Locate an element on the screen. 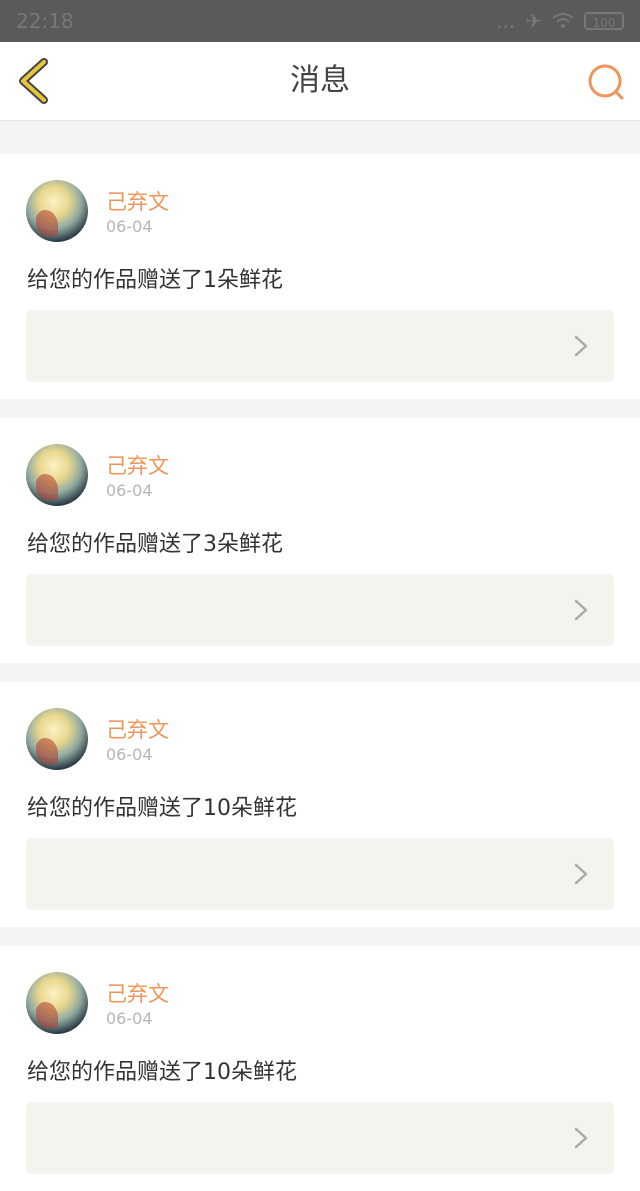  status-icons: ... ✈ 100 is located at coordinates (560, 21).